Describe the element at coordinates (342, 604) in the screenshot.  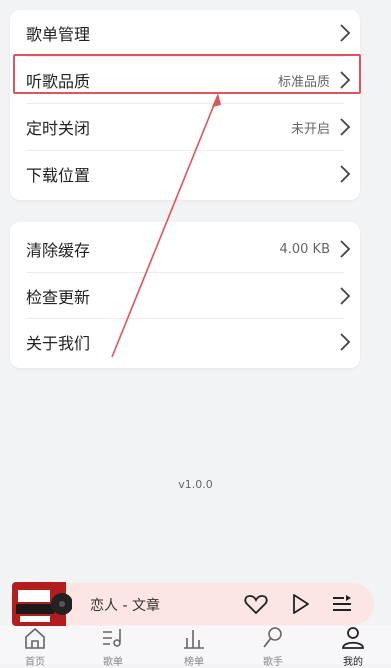
I see `playlist-queue-icon` at that location.